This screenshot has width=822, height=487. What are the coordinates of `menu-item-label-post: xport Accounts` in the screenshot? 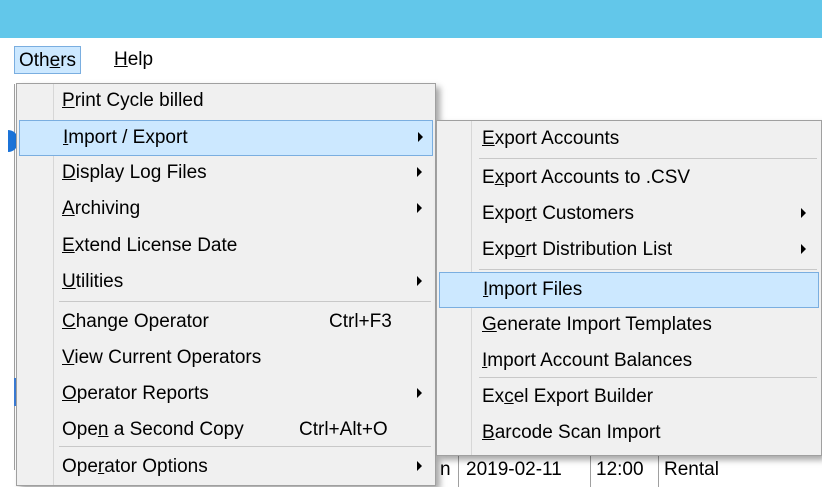 It's located at (557, 138).